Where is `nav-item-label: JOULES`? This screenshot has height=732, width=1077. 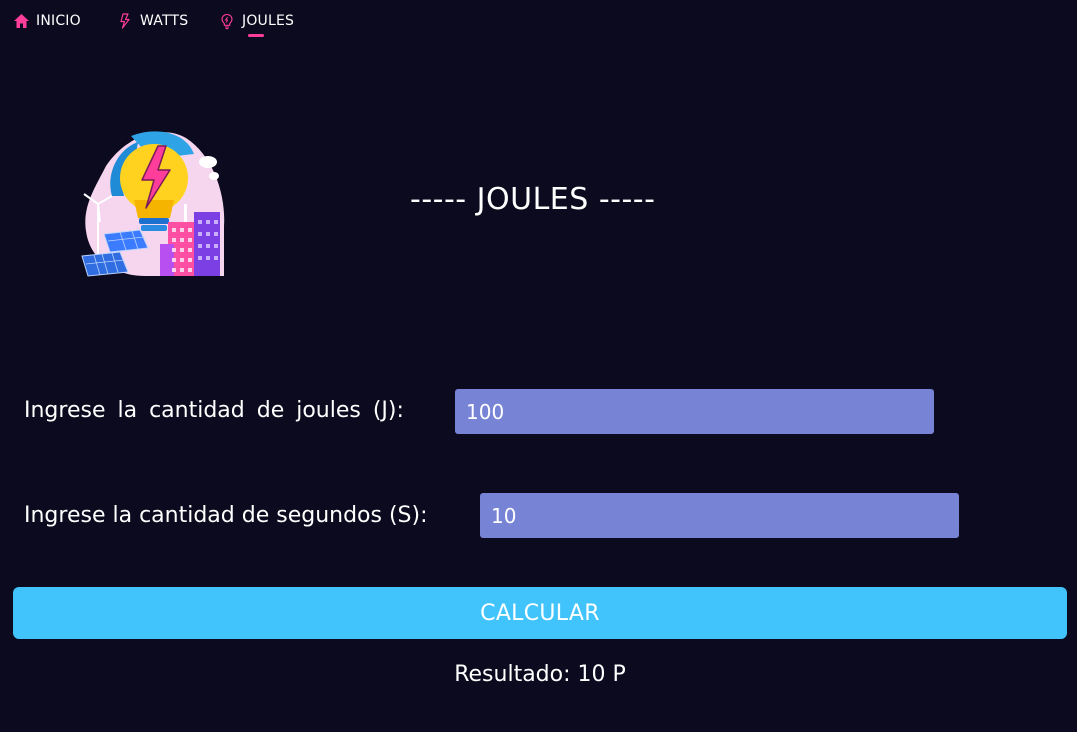 nav-item-label: JOULES is located at coordinates (268, 21).